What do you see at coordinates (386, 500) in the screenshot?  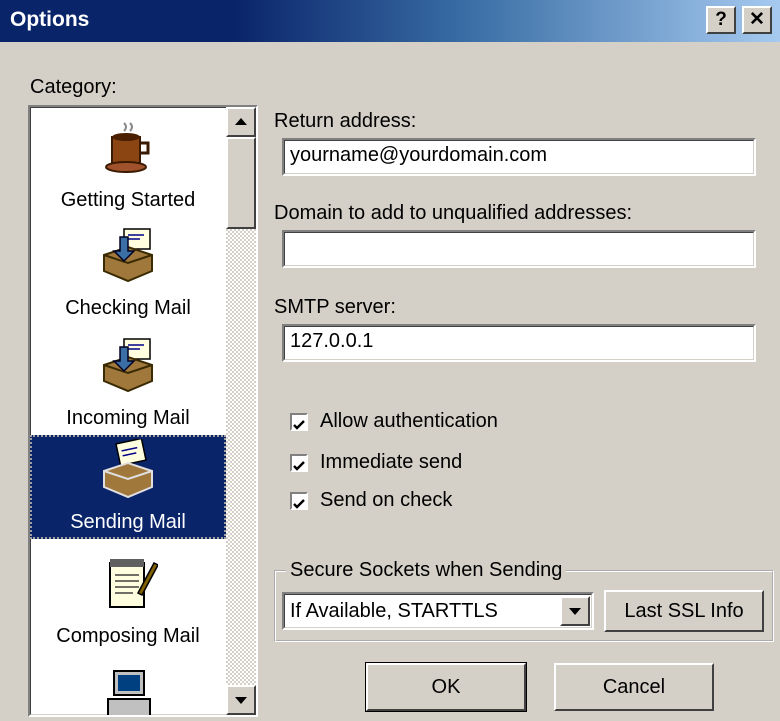 I see `checkbox-label: Send on check` at bounding box center [386, 500].